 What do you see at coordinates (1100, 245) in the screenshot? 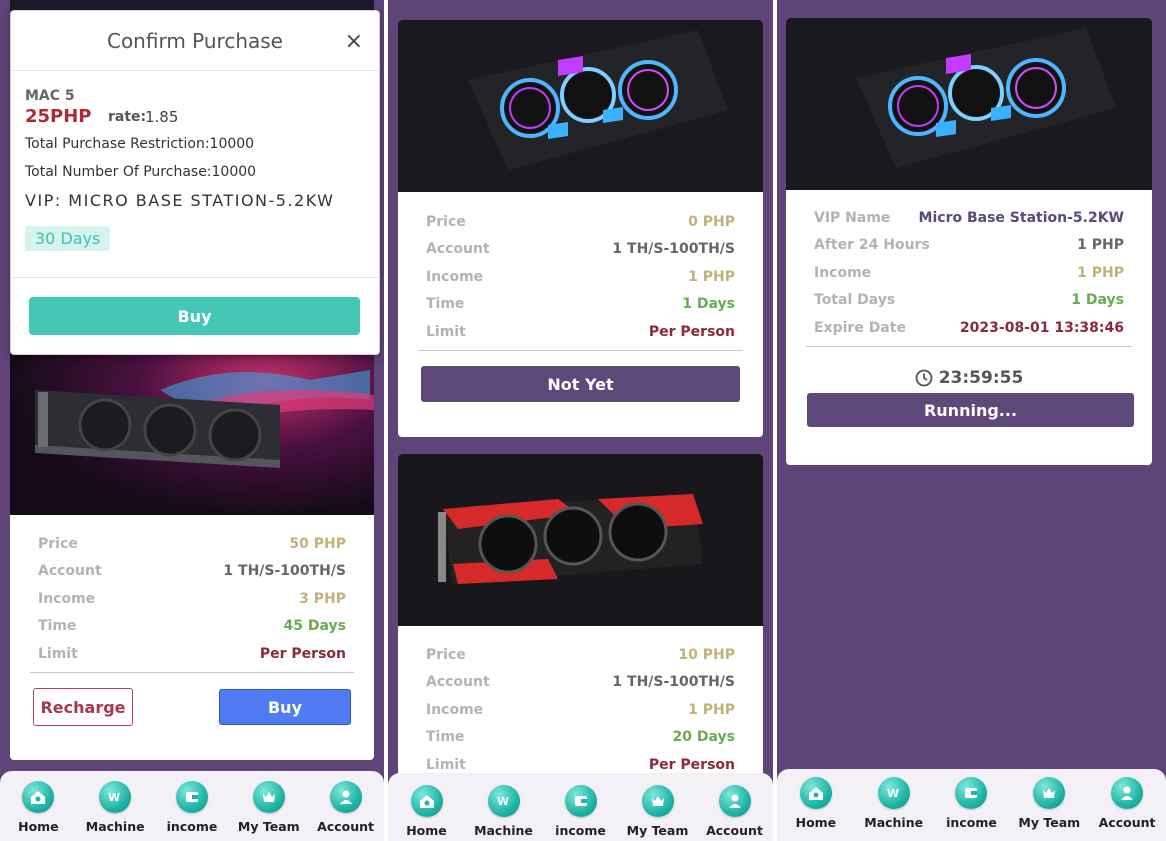
I see `after-24-hours-value: 1 PHP` at bounding box center [1100, 245].